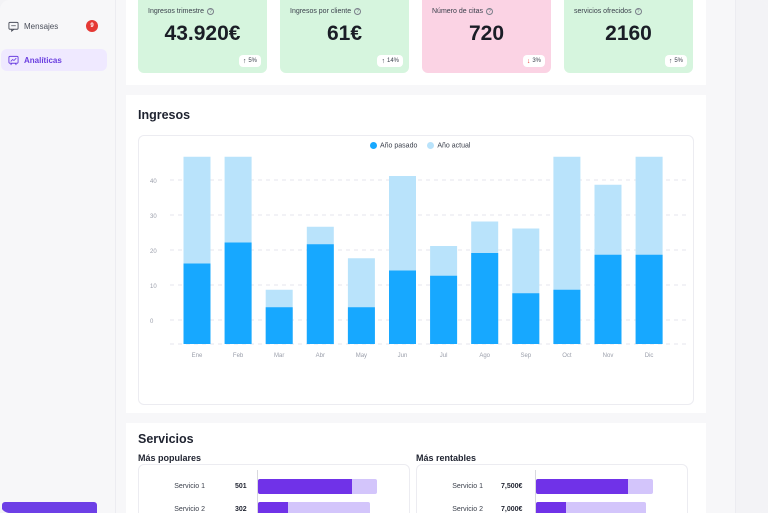  Describe the element at coordinates (361, 356) in the screenshot. I see `x-tick-label: May` at that location.